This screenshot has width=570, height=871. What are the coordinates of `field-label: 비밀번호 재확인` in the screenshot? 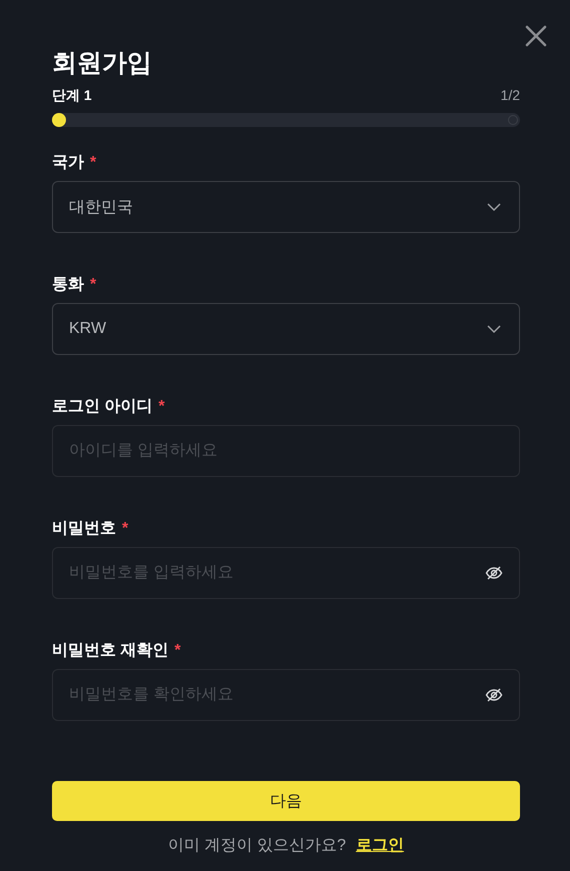 It's located at (110, 651).